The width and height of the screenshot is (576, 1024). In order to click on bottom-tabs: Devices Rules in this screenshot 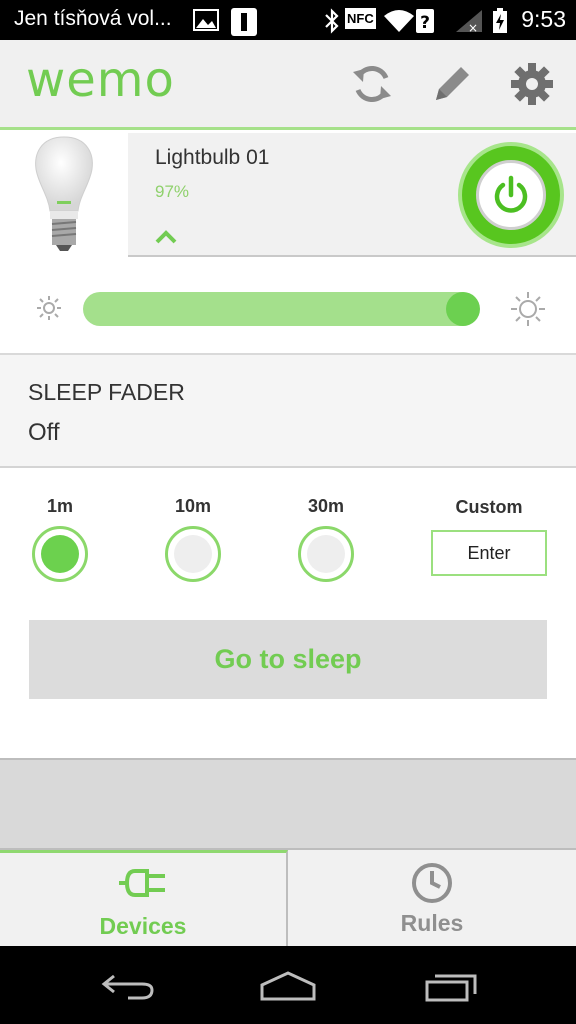, I will do `click(288, 898)`.